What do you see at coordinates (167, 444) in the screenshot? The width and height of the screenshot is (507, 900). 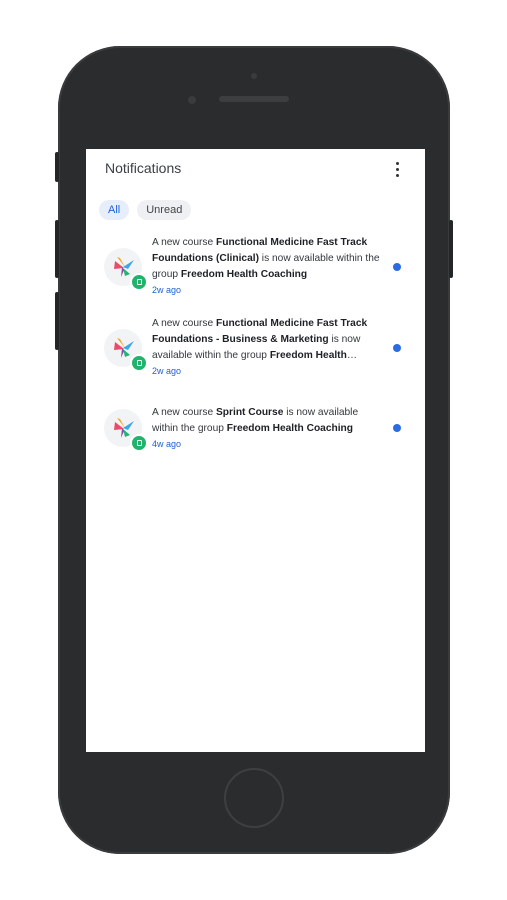 I see `notification-time: 4w ago` at bounding box center [167, 444].